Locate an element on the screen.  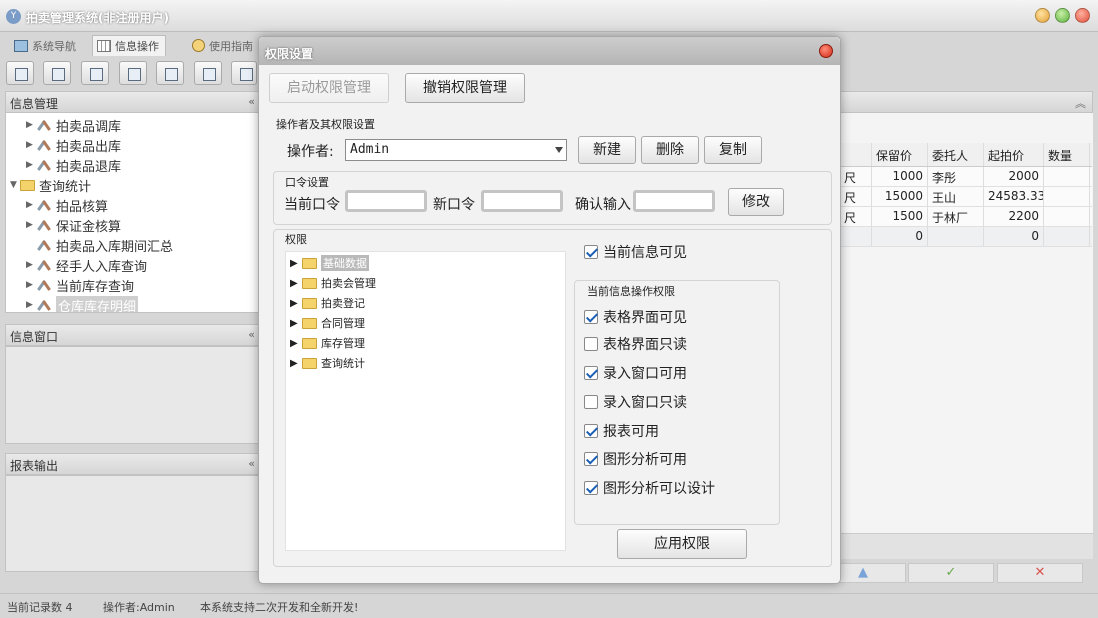
tree-item: ▶ 当前库存查询 is located at coordinates (80, 285).